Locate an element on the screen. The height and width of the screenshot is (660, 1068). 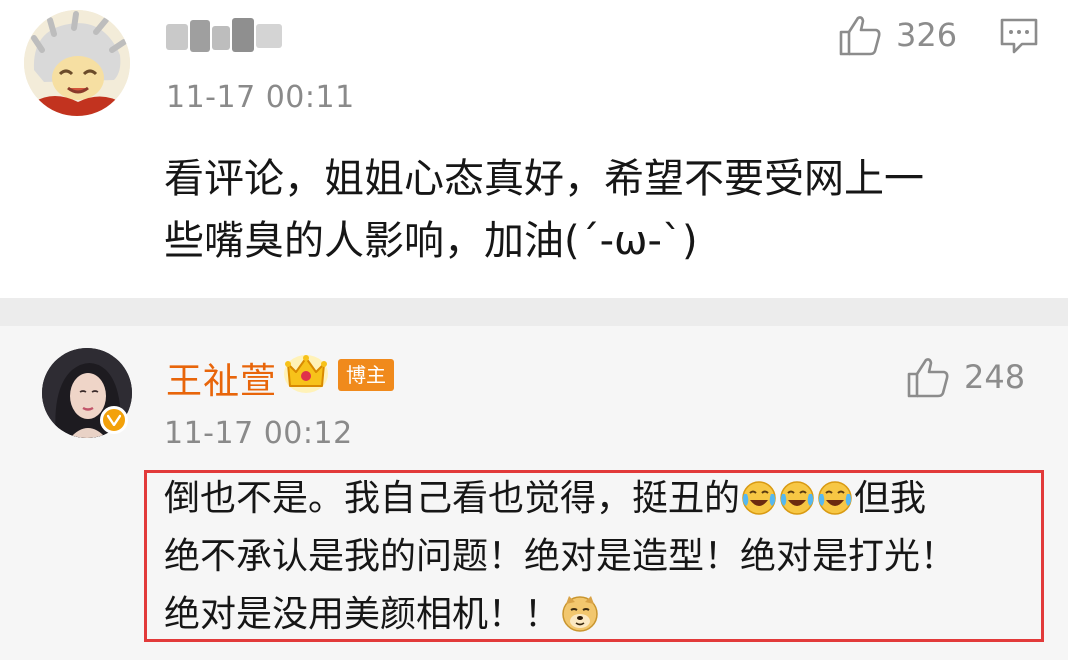
like-count: 326 is located at coordinates (927, 35).